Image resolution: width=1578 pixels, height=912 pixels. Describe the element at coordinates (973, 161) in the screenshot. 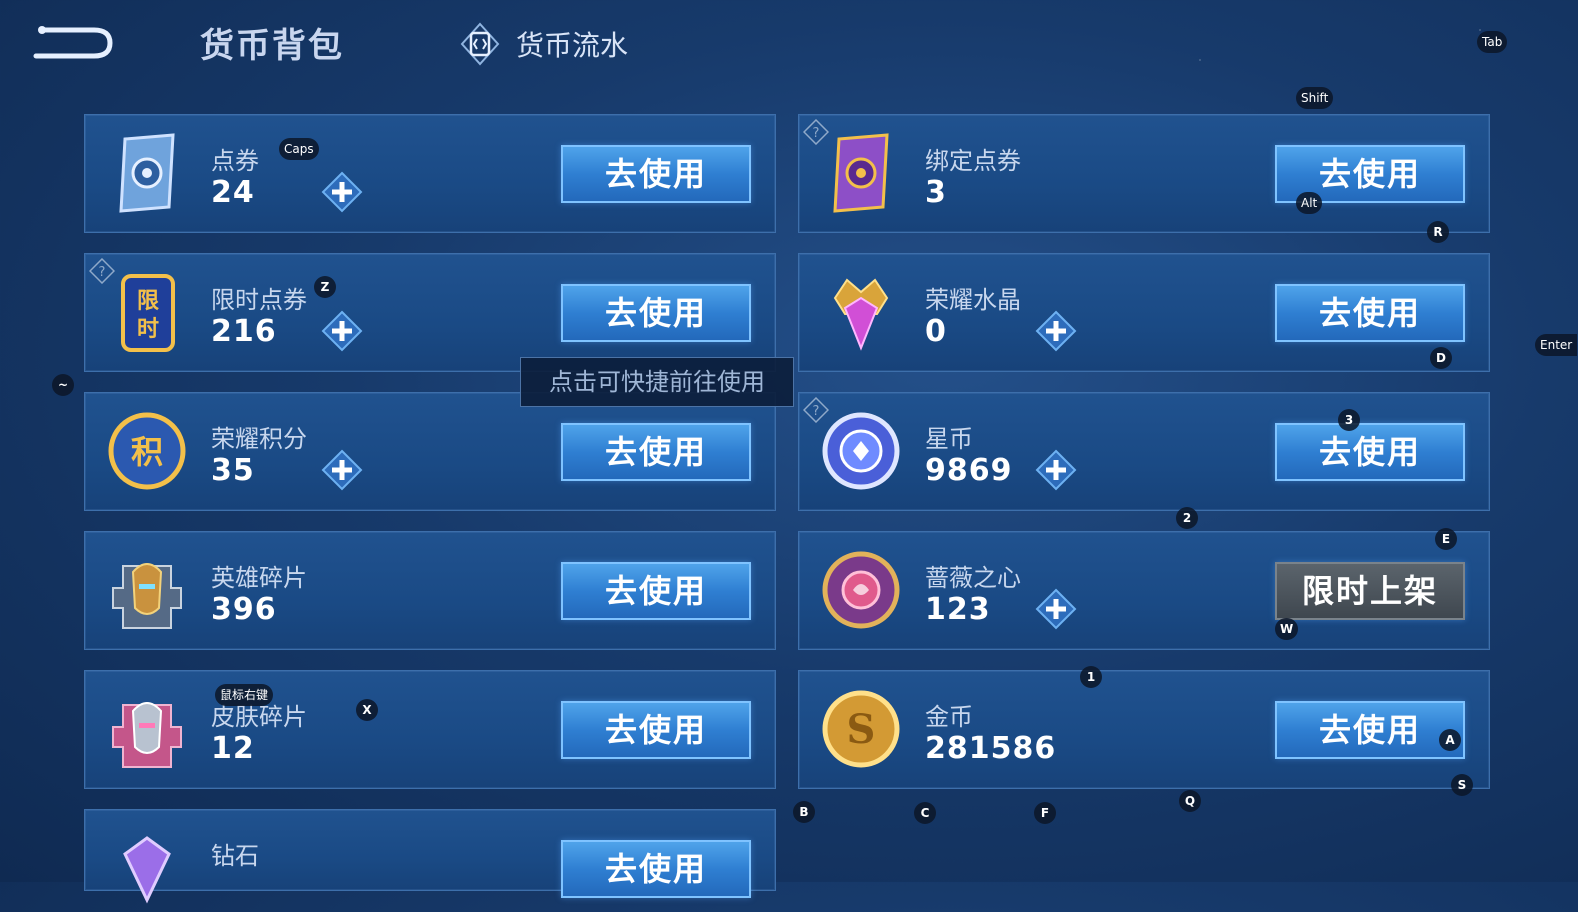

I see `currency-name: 绑定点券` at that location.